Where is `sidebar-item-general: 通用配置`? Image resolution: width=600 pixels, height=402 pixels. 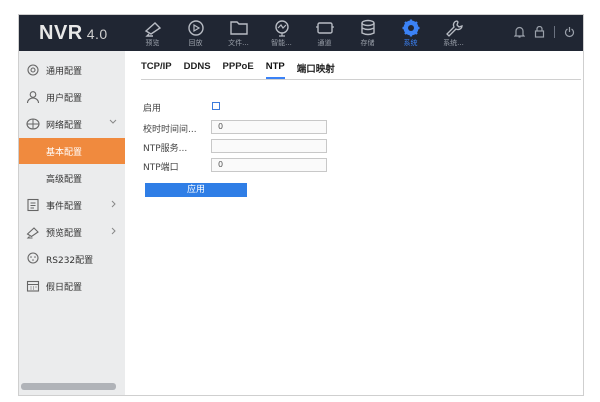 sidebar-item-general: 通用配置 is located at coordinates (72, 70).